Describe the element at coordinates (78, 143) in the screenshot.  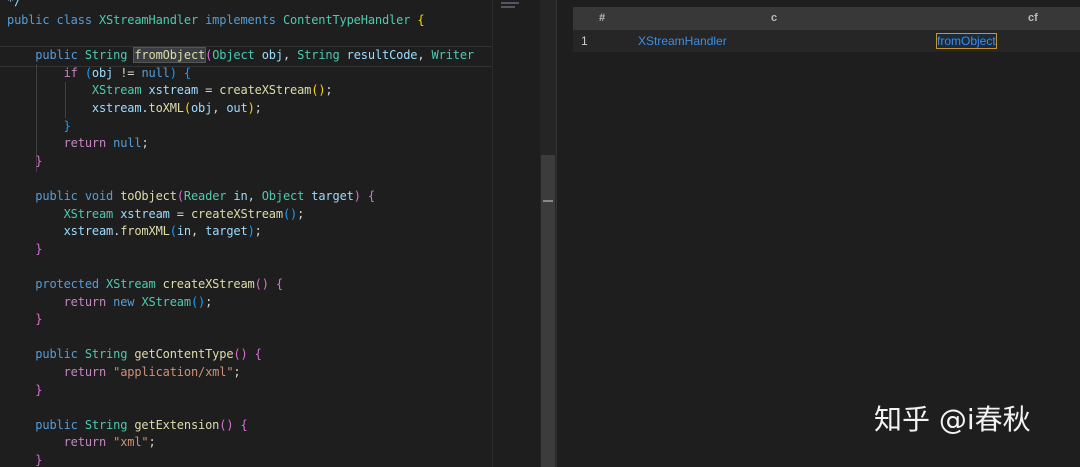
I see `code-line: return null;` at that location.